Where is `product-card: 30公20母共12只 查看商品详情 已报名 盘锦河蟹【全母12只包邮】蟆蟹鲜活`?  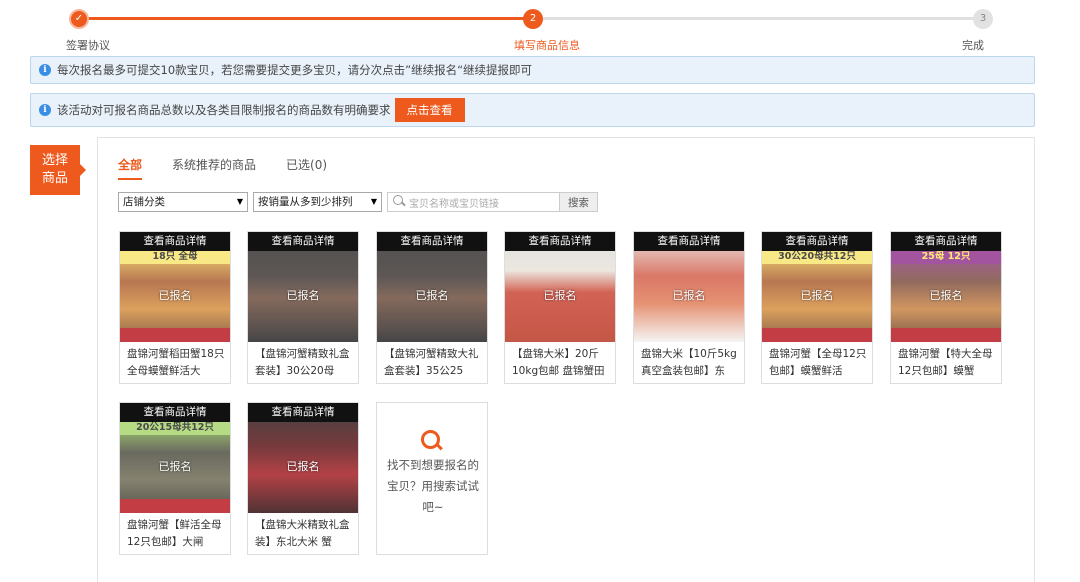
product-card: 30公20母共12只 查看商品详情 已报名 盘锦河蟹【全母12只包邮】蟆蟹鲜活 is located at coordinates (817, 307).